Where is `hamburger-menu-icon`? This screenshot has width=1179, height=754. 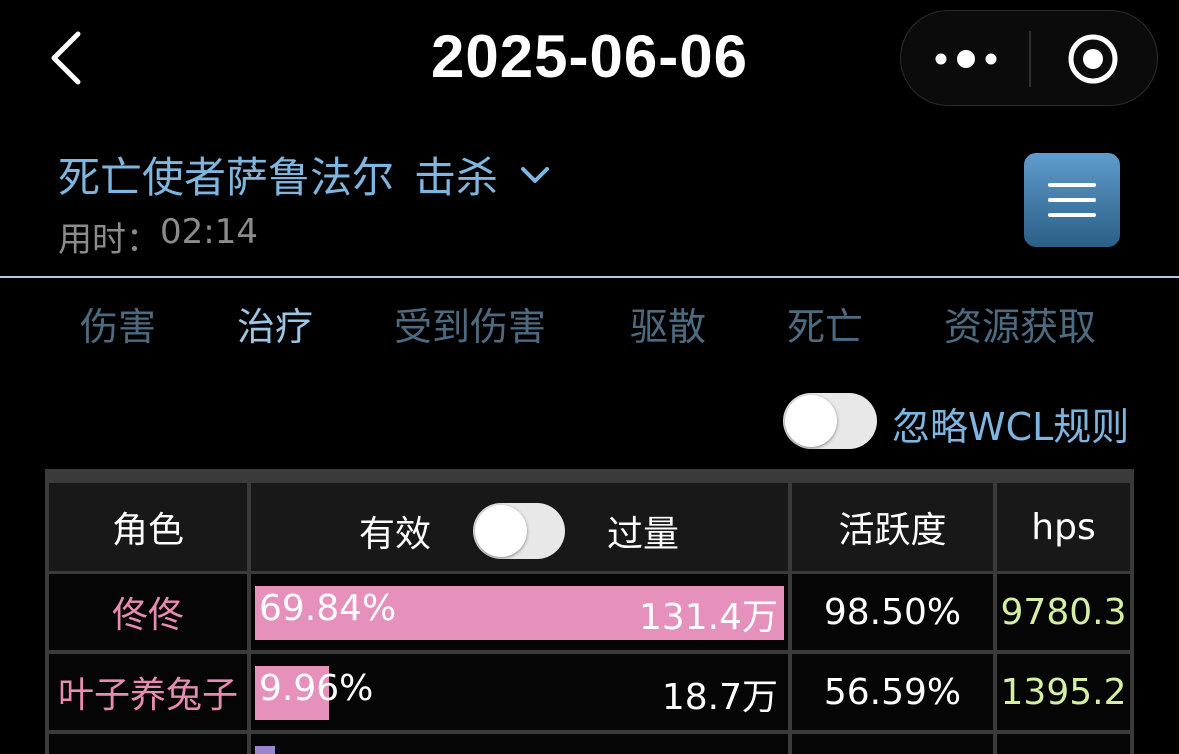 hamburger-menu-icon is located at coordinates (1072, 200).